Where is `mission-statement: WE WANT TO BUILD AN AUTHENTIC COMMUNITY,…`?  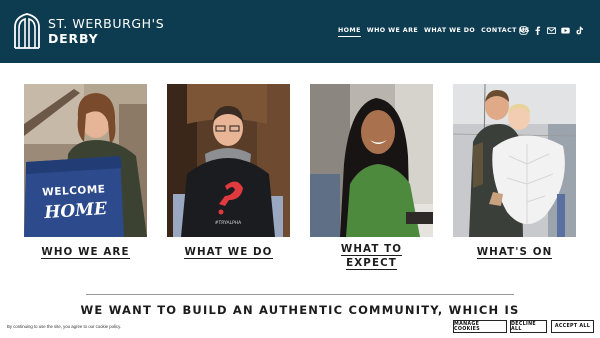 mission-statement: WE WANT TO BUILD AN AUTHENTIC COMMUNITY,… is located at coordinates (300, 310).